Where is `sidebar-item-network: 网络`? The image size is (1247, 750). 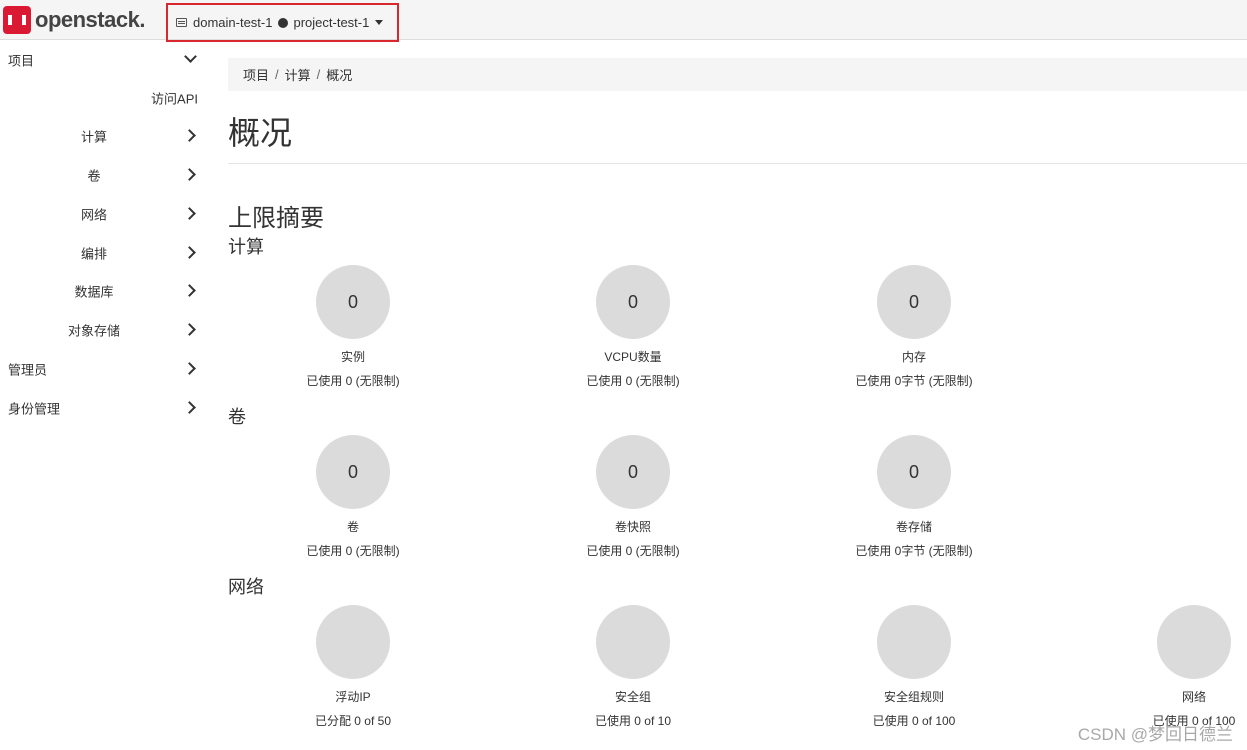
sidebar-item-network: 网络 is located at coordinates (105, 213).